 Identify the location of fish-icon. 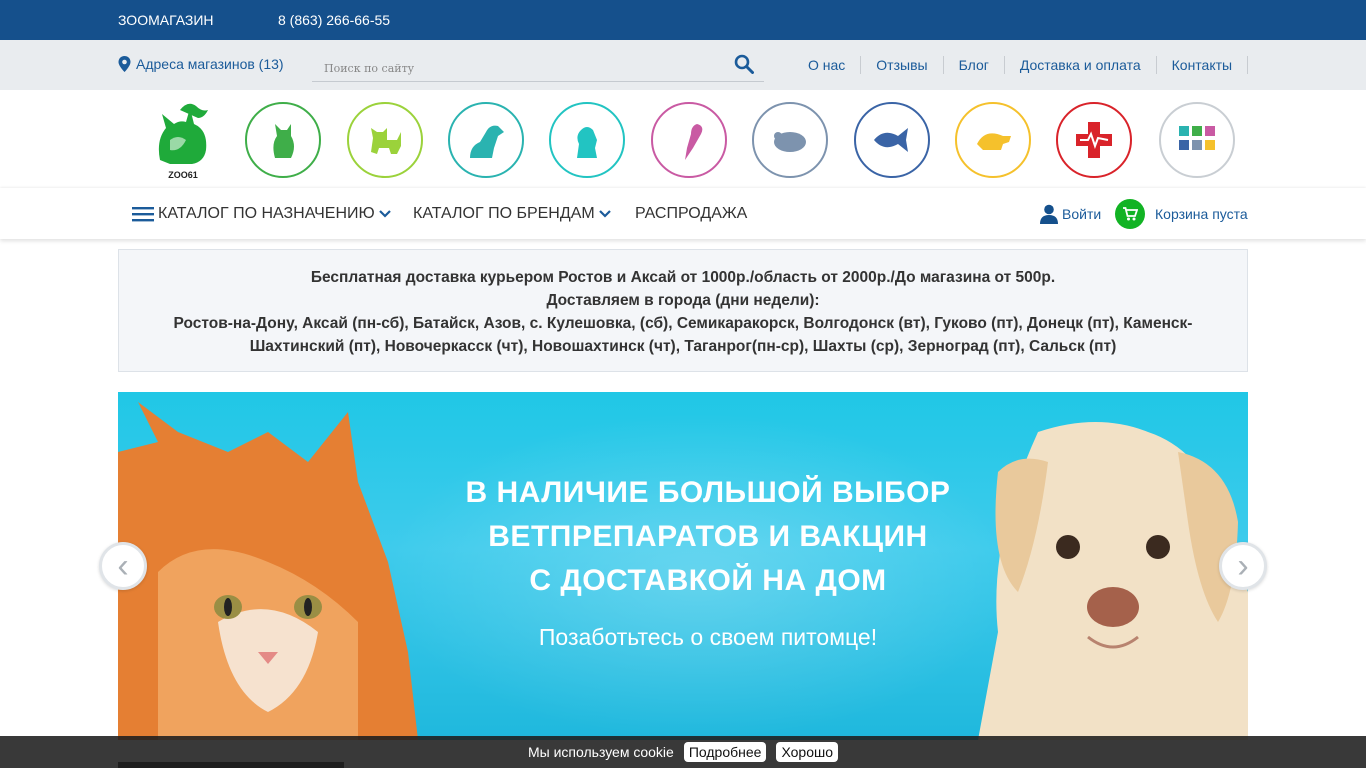
(891, 140).